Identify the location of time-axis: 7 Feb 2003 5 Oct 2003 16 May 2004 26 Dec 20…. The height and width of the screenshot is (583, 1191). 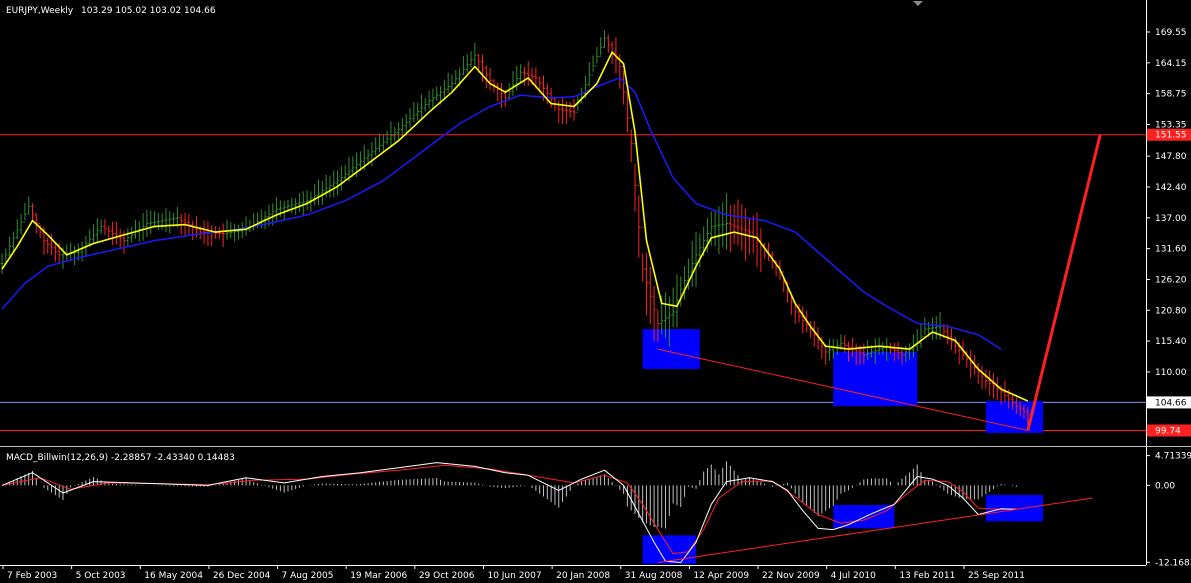
(513, 573).